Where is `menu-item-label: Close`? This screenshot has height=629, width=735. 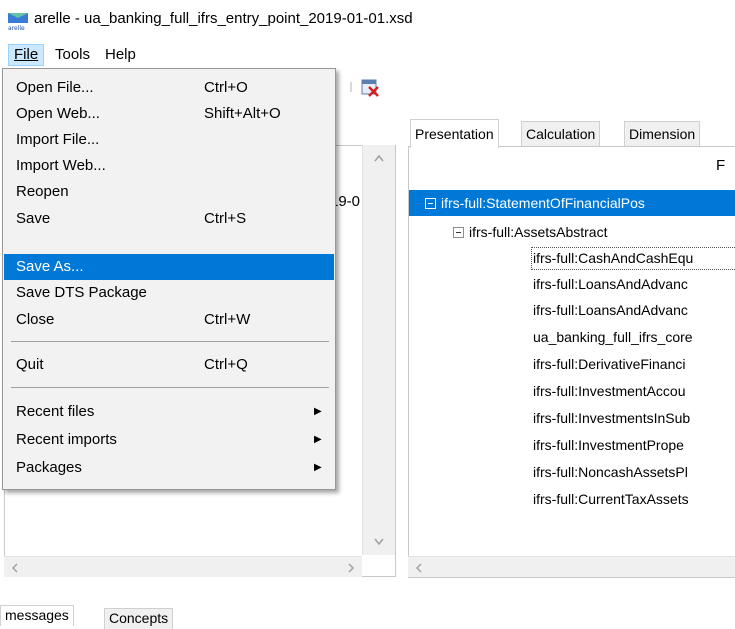 menu-item-label: Close is located at coordinates (35, 319).